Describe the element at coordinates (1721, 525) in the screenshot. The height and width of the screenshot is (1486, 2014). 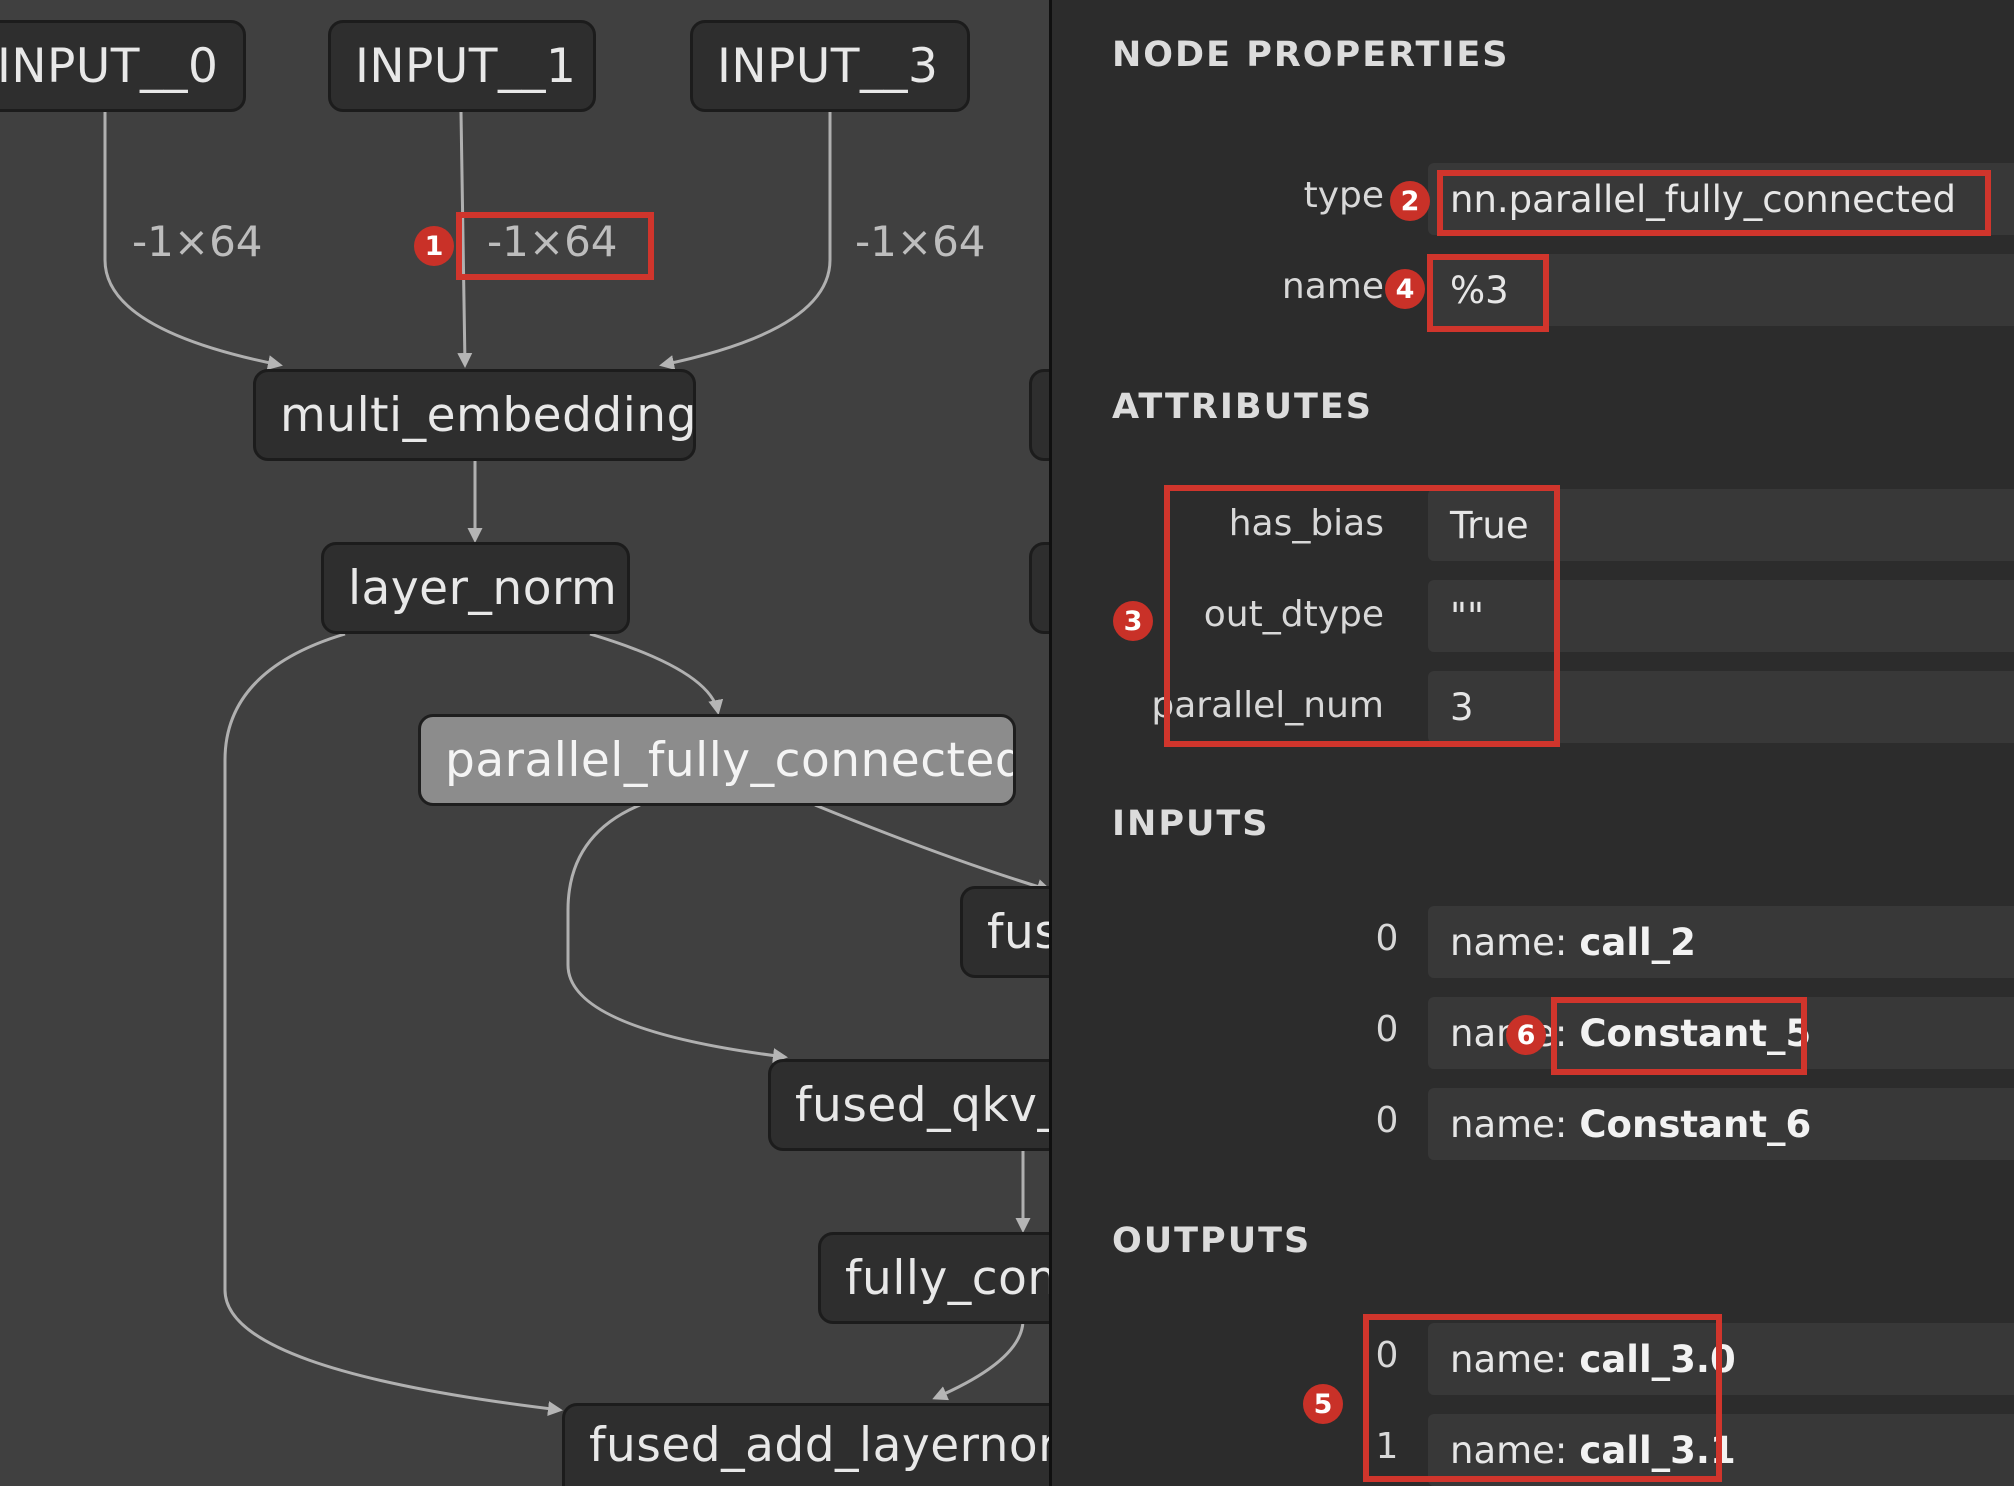
I see `attr-value-has-bias: True` at that location.